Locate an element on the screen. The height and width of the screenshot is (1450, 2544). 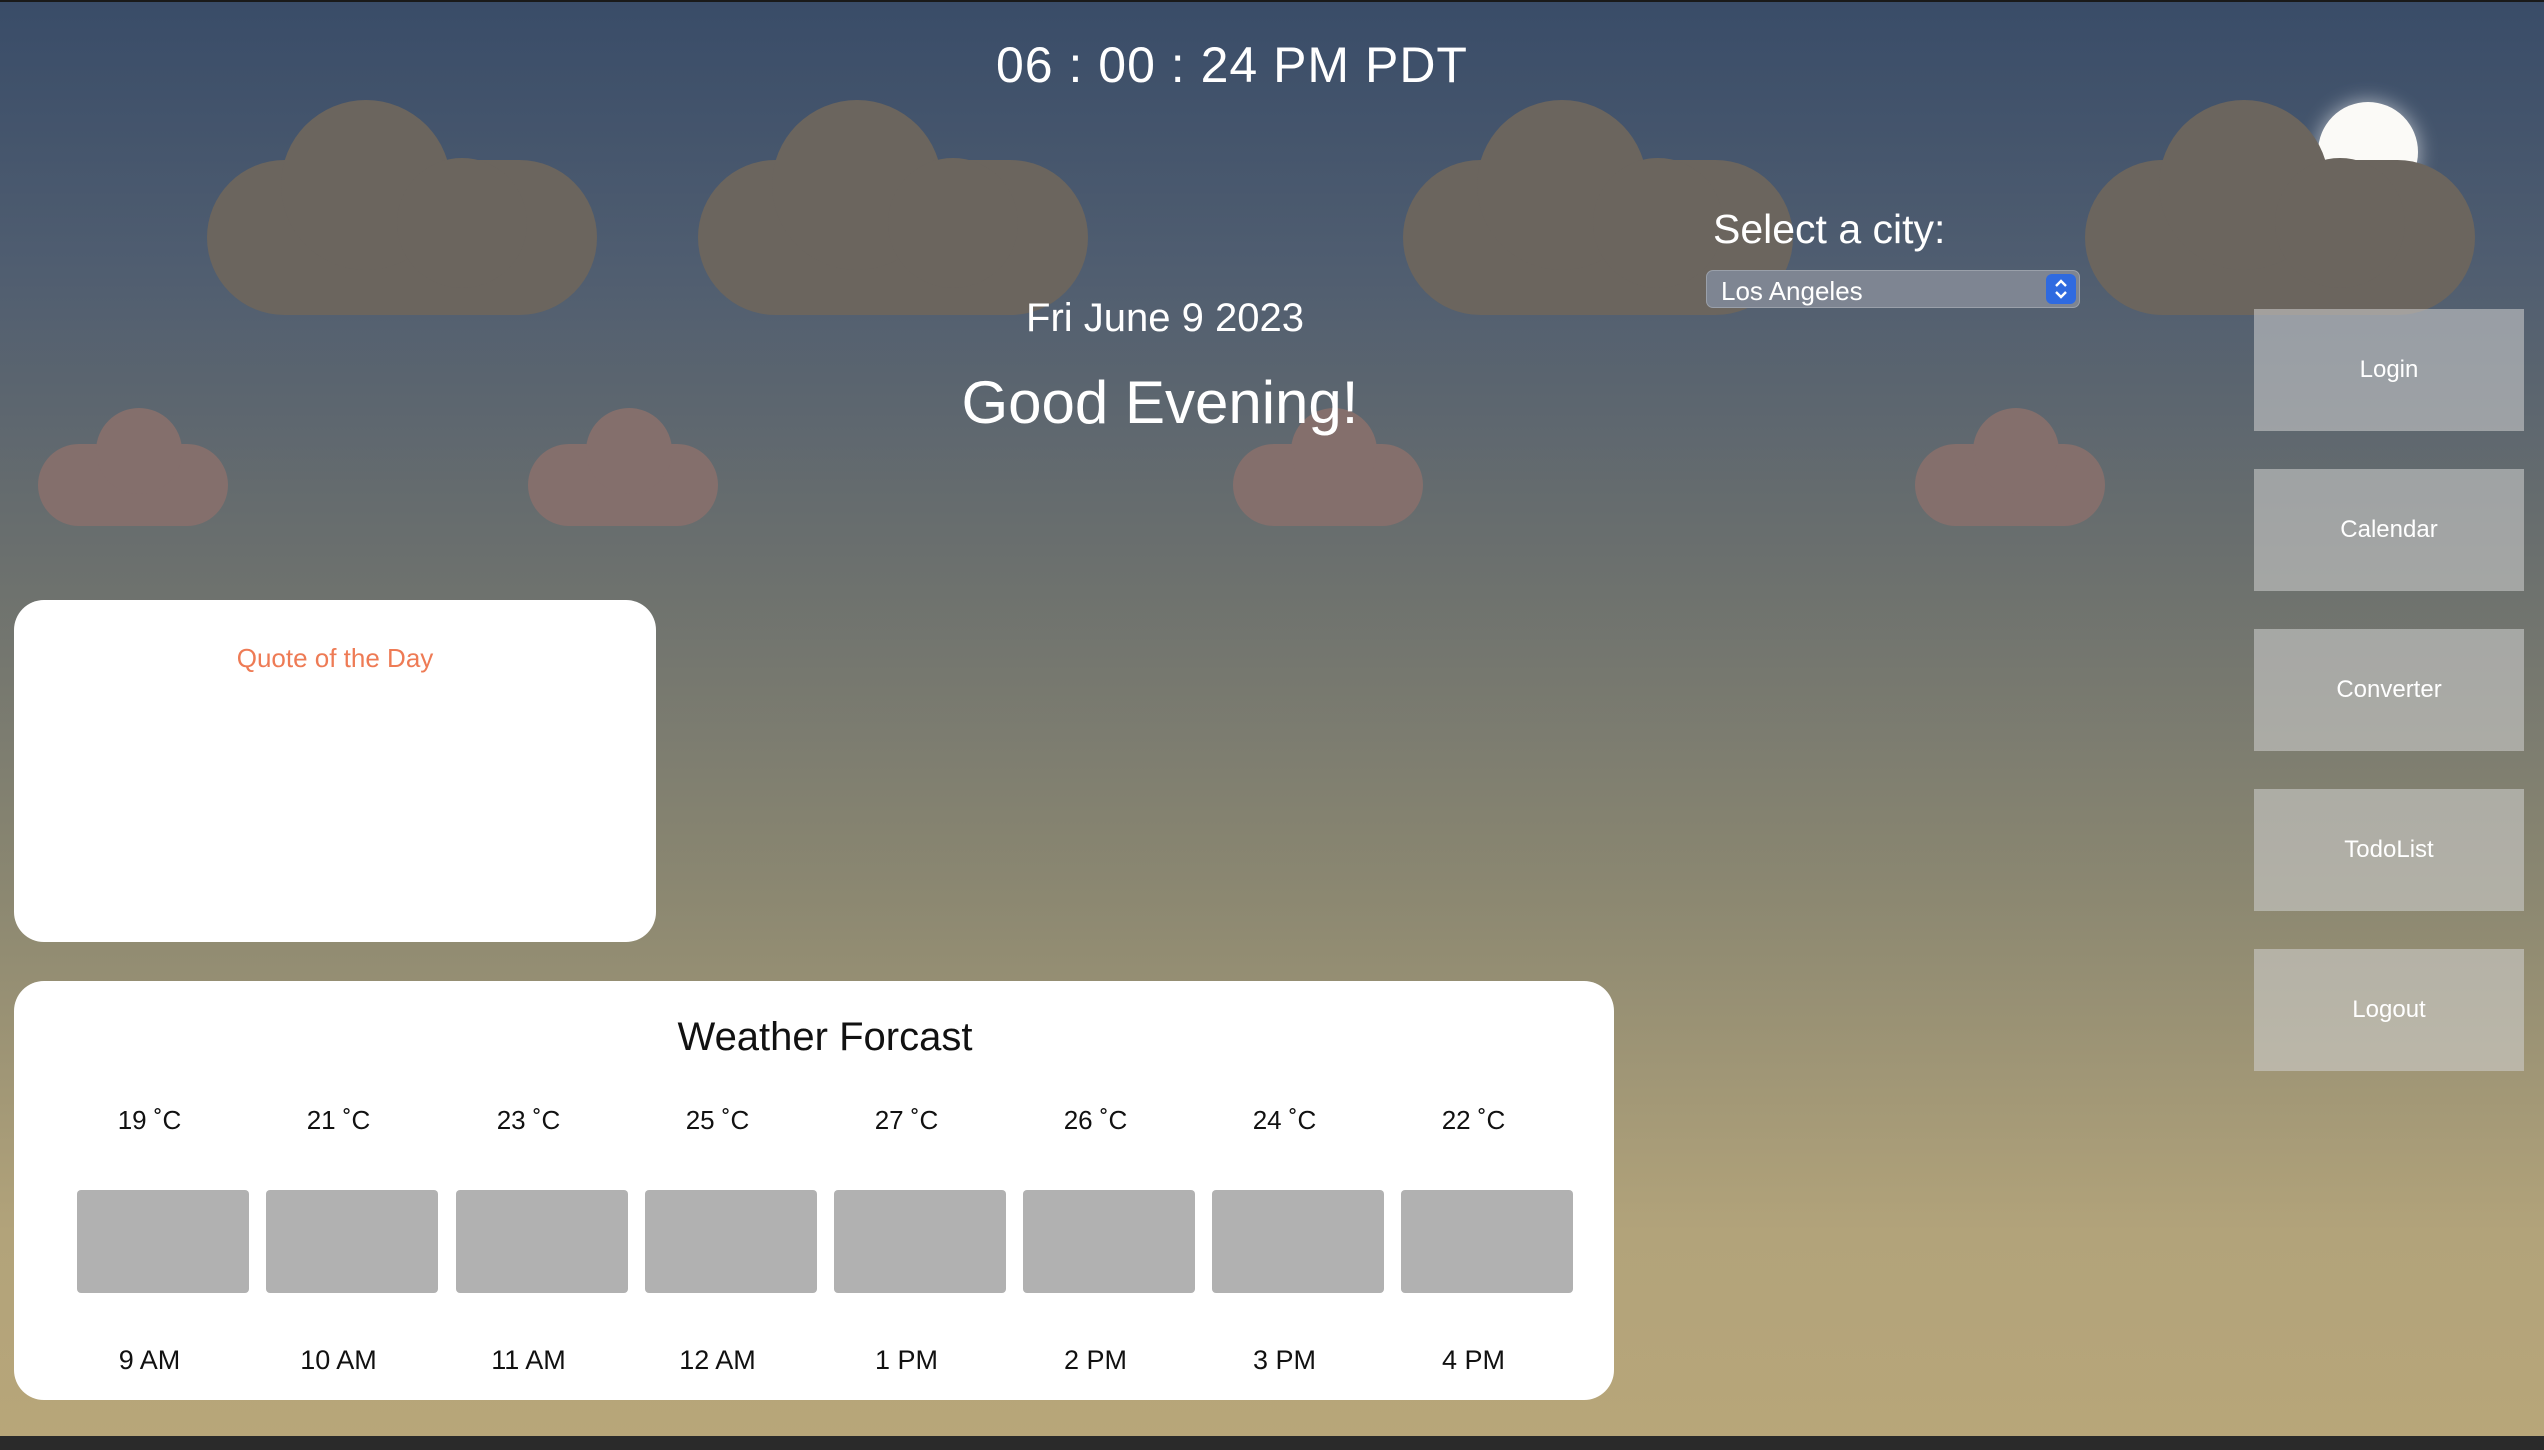
city-select-value: Los Angeles is located at coordinates (1792, 291).